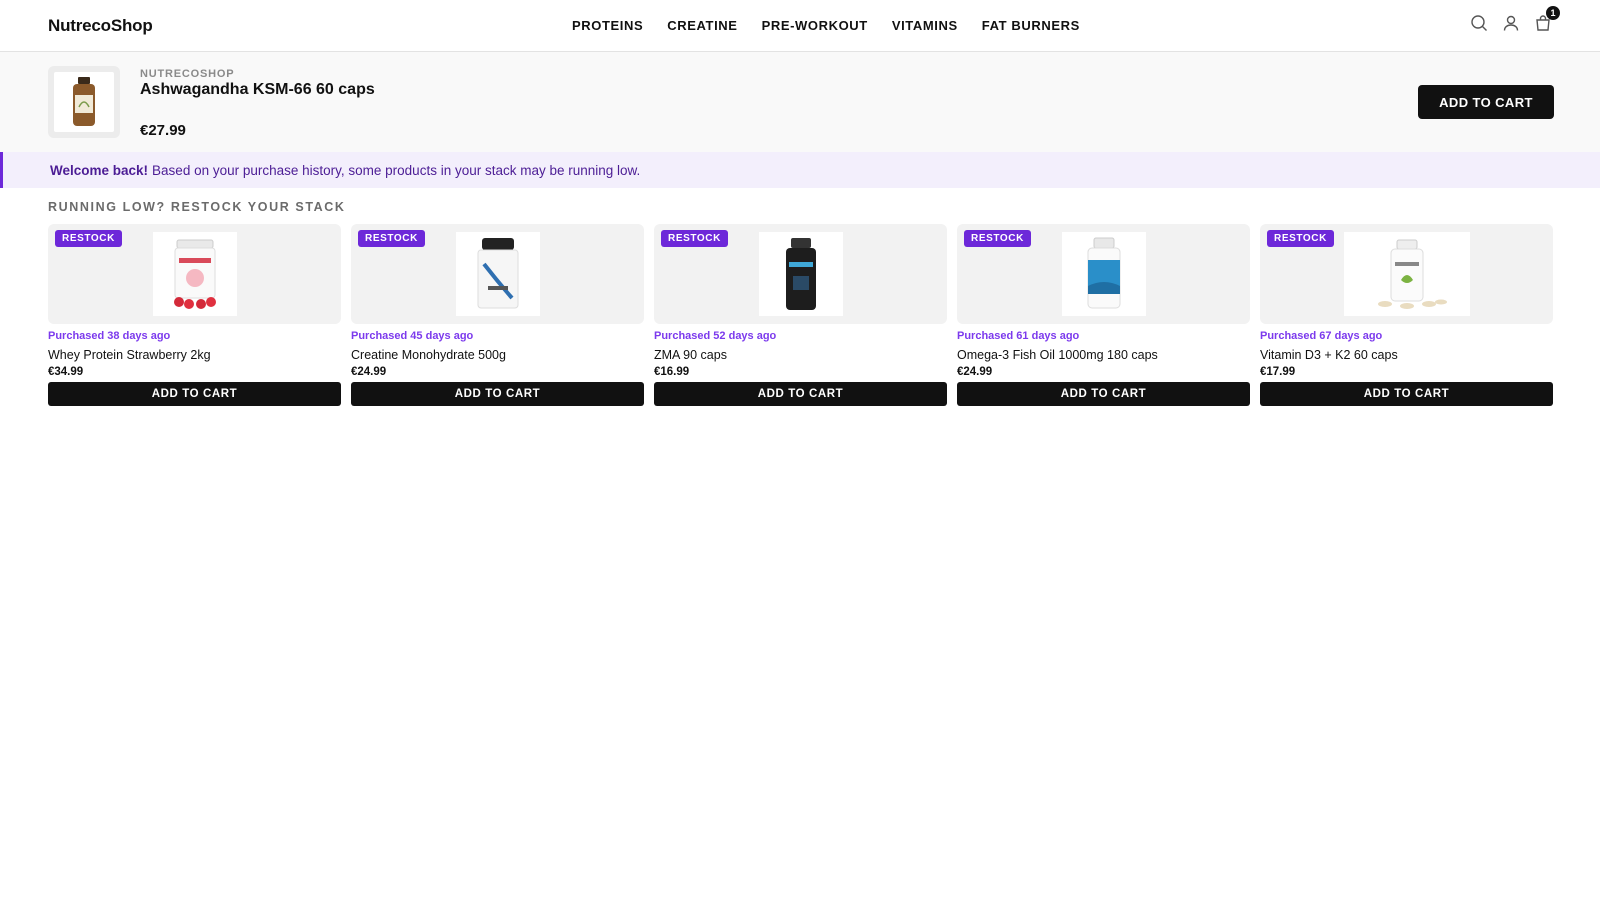 The height and width of the screenshot is (900, 1600). What do you see at coordinates (163, 130) in the screenshot?
I see `product-price: €27.99` at bounding box center [163, 130].